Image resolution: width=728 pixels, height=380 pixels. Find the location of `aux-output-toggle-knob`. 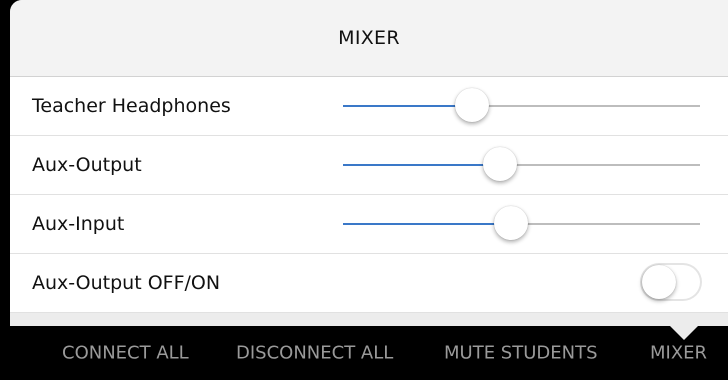

aux-output-toggle-knob is located at coordinates (659, 282).